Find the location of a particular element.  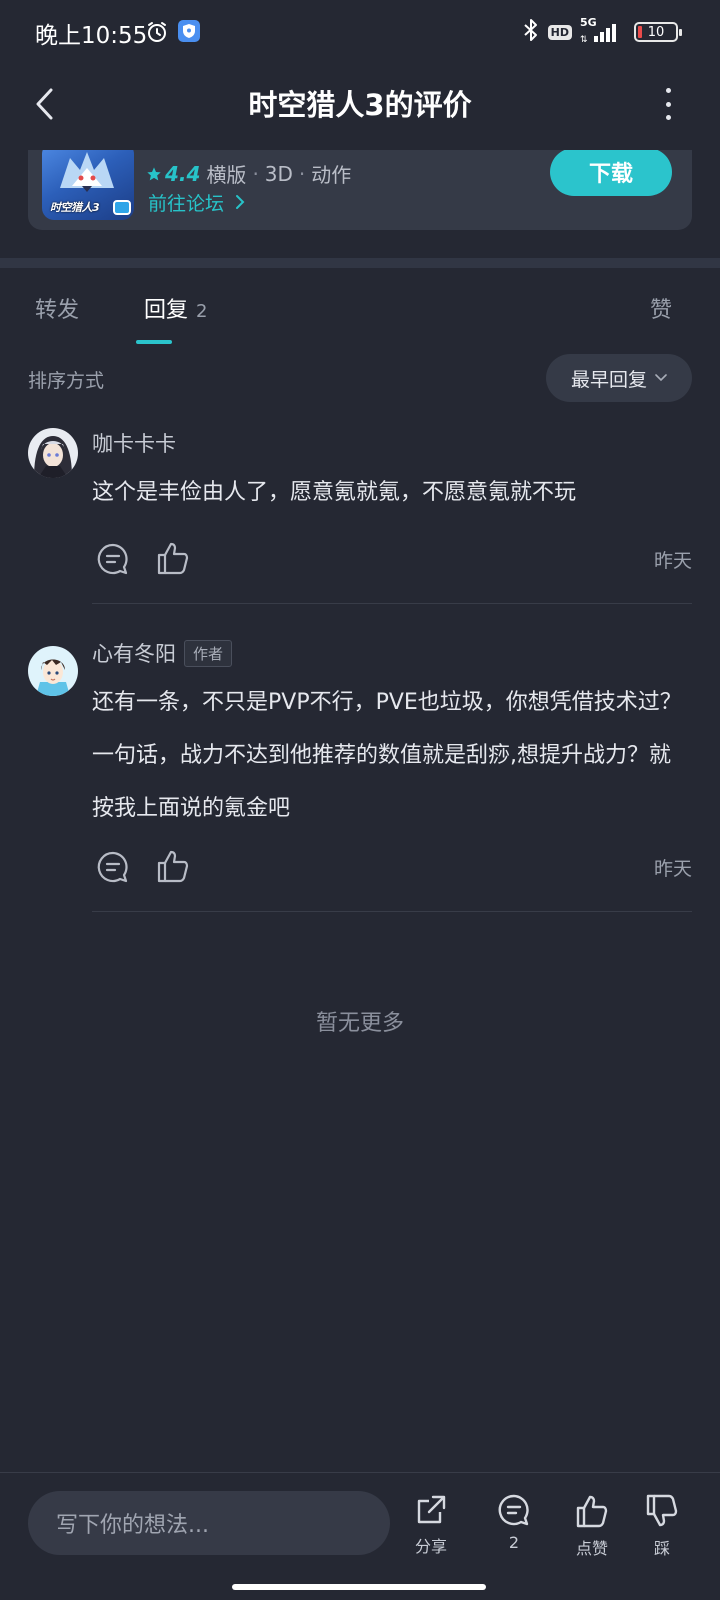

tab-reply: 回复 2 is located at coordinates (175, 308).